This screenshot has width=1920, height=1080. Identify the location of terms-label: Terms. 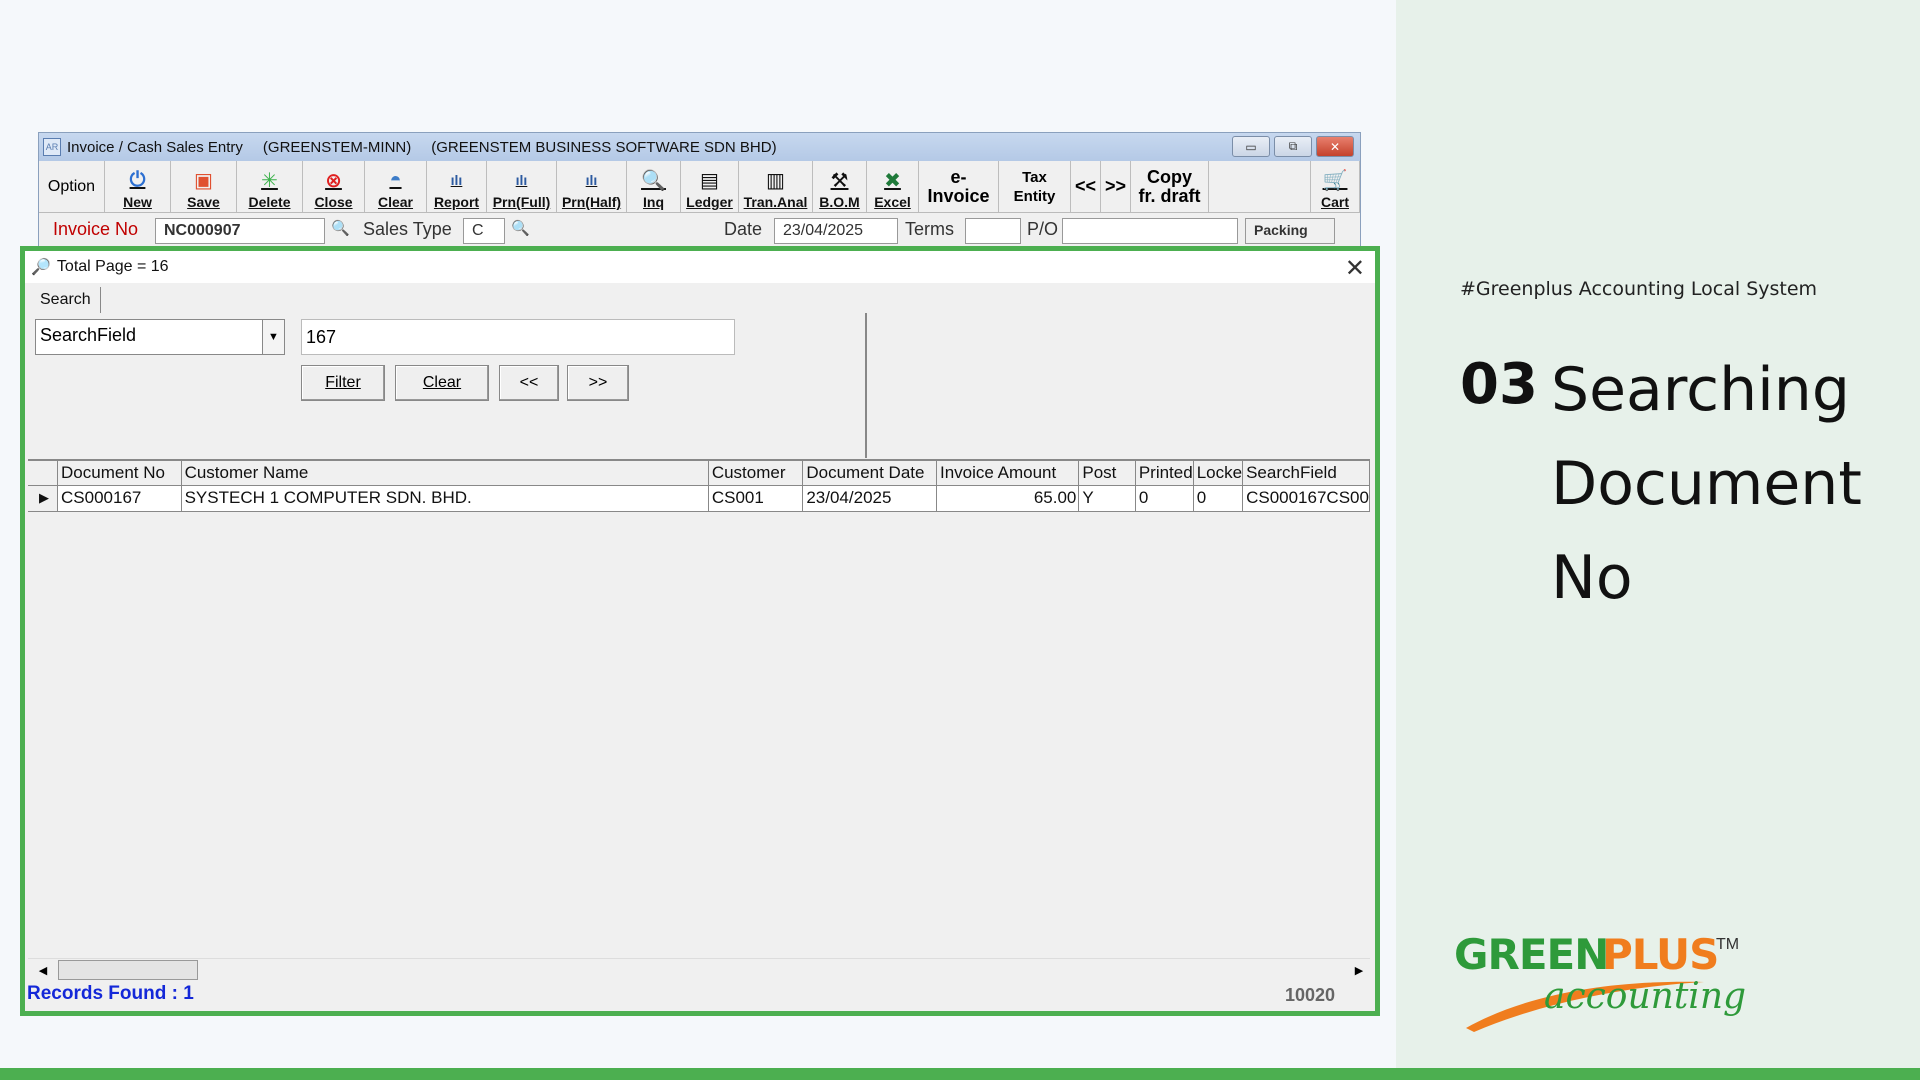
(929, 229).